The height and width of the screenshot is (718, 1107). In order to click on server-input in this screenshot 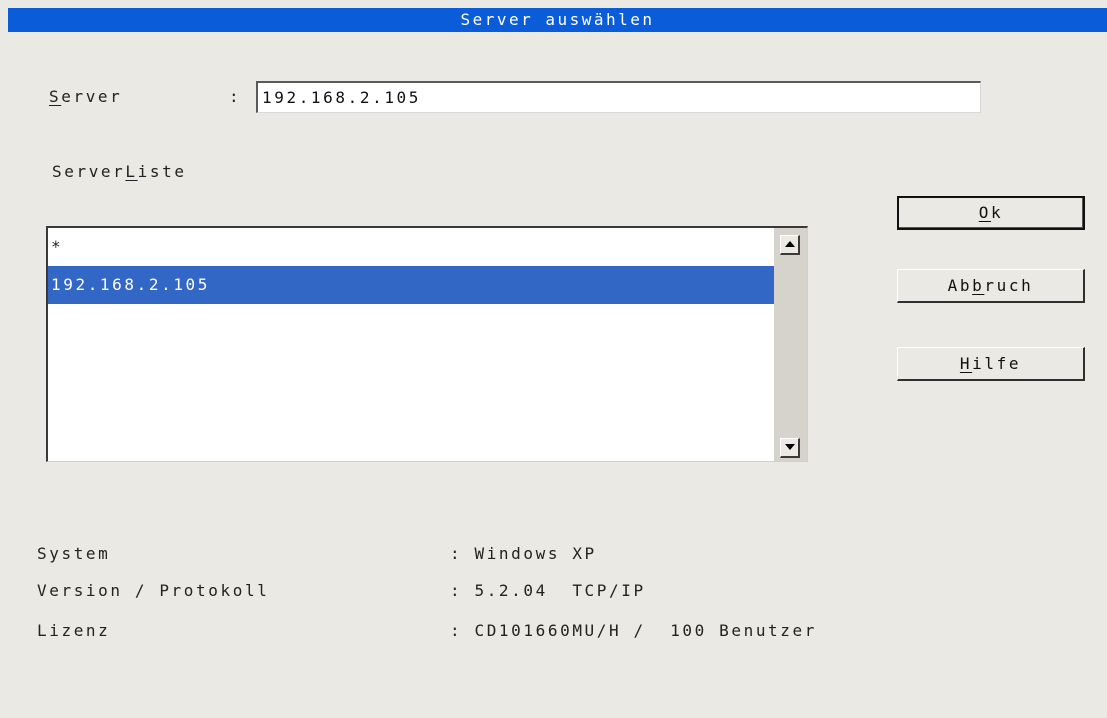, I will do `click(618, 97)`.